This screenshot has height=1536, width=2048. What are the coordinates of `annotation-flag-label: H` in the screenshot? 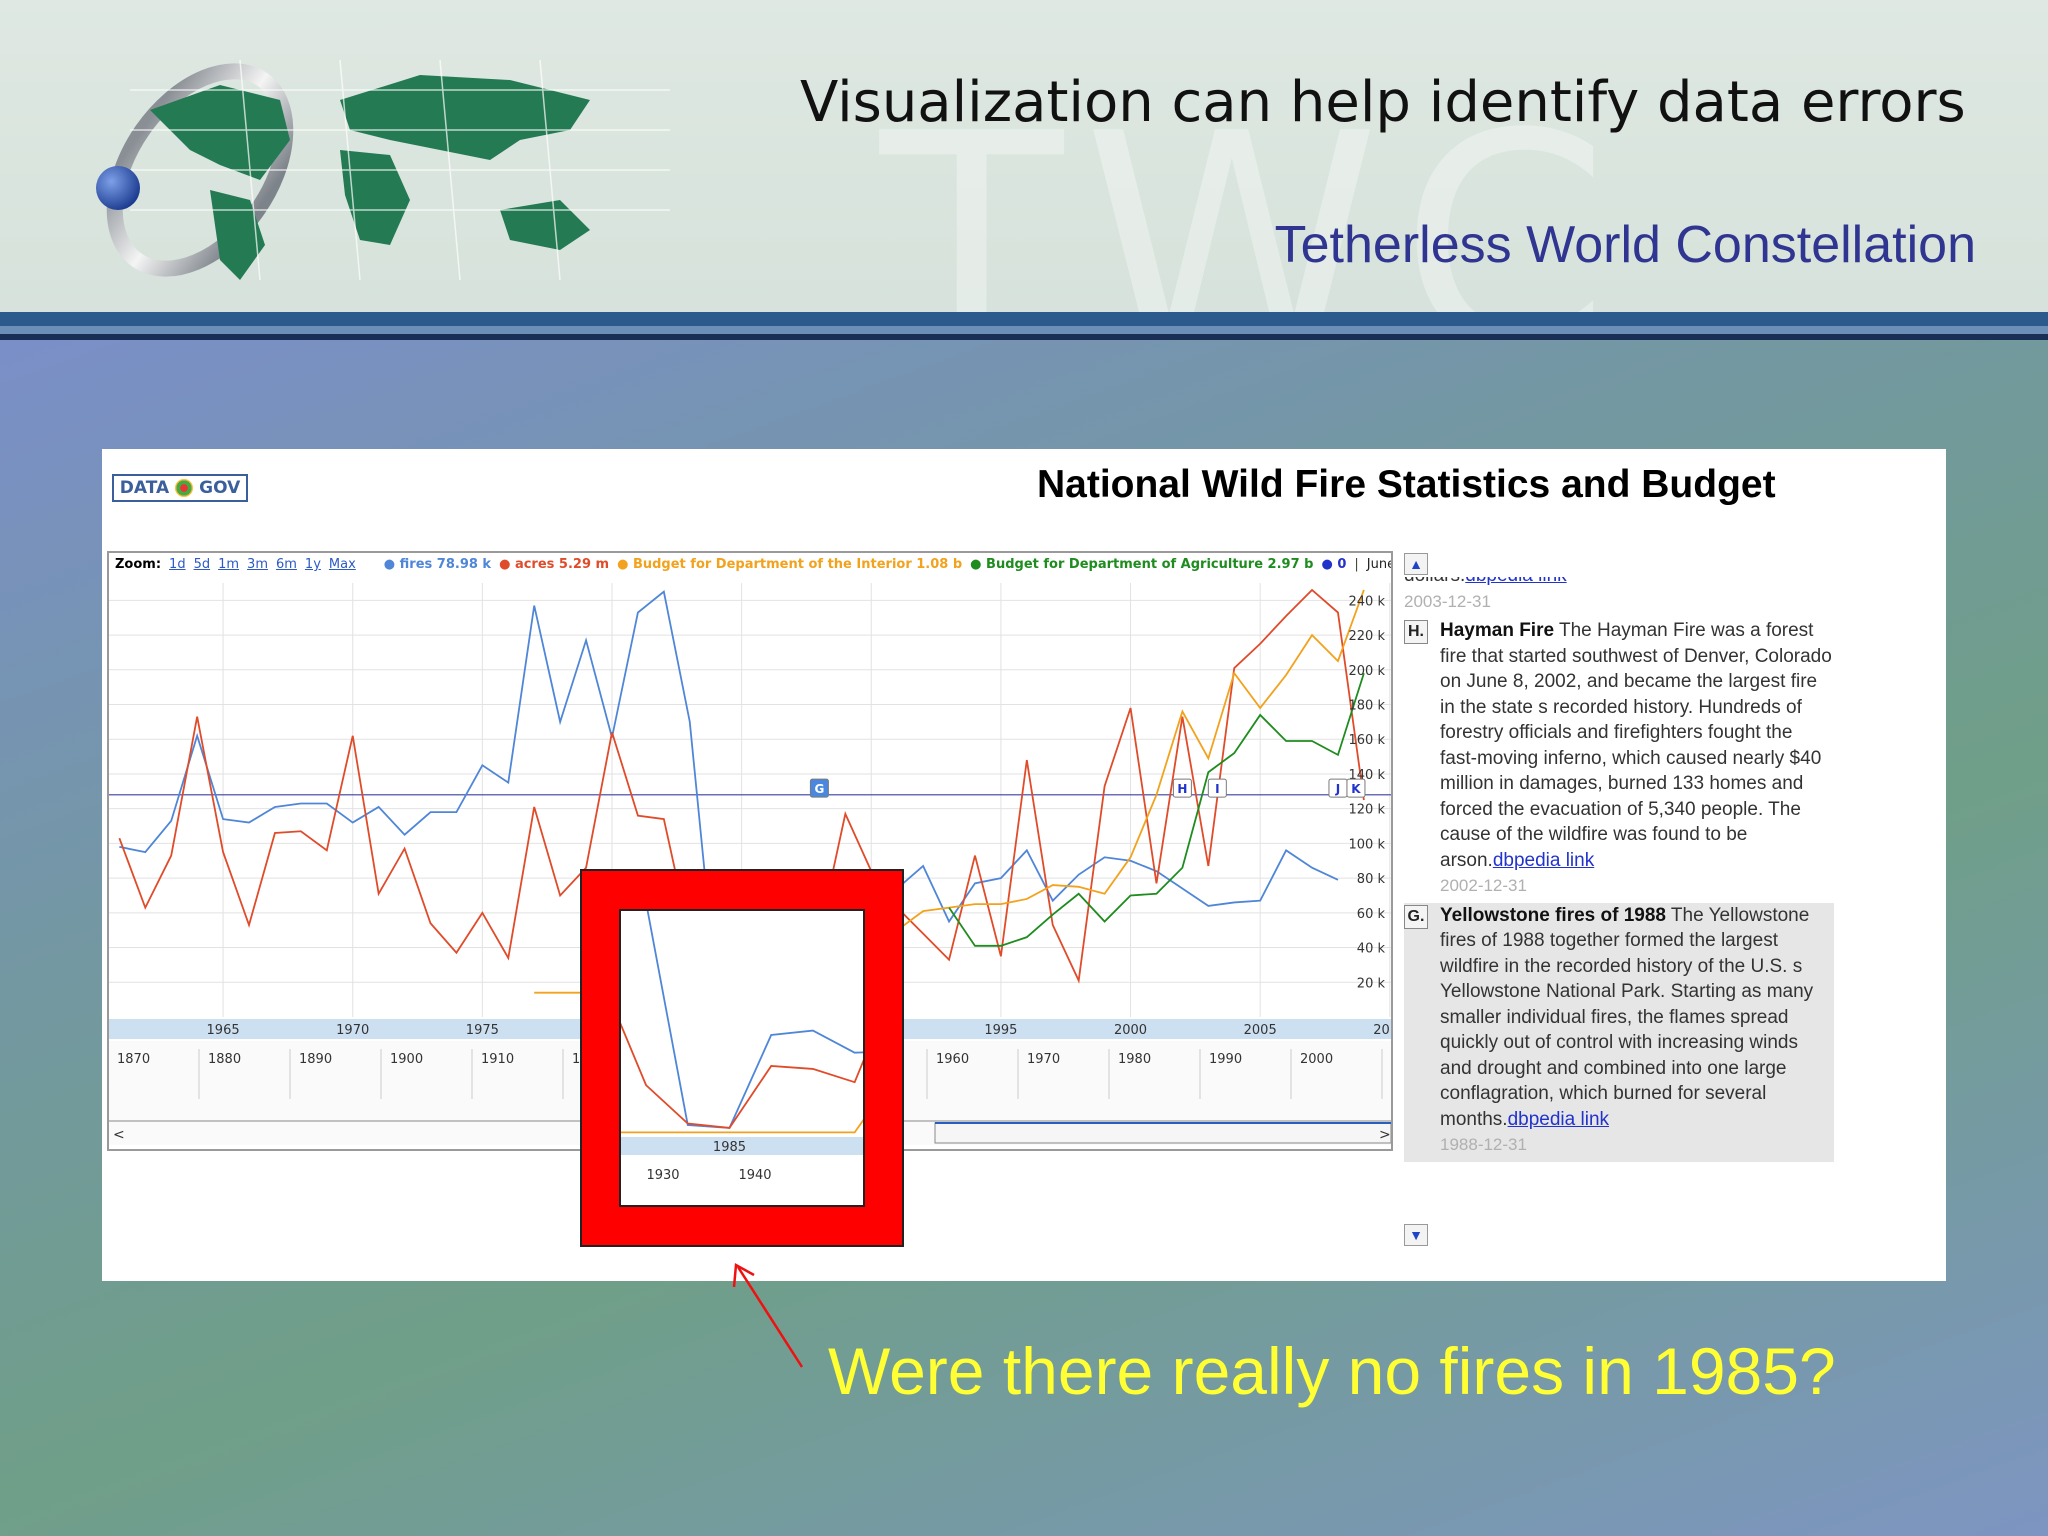 It's located at (1182, 789).